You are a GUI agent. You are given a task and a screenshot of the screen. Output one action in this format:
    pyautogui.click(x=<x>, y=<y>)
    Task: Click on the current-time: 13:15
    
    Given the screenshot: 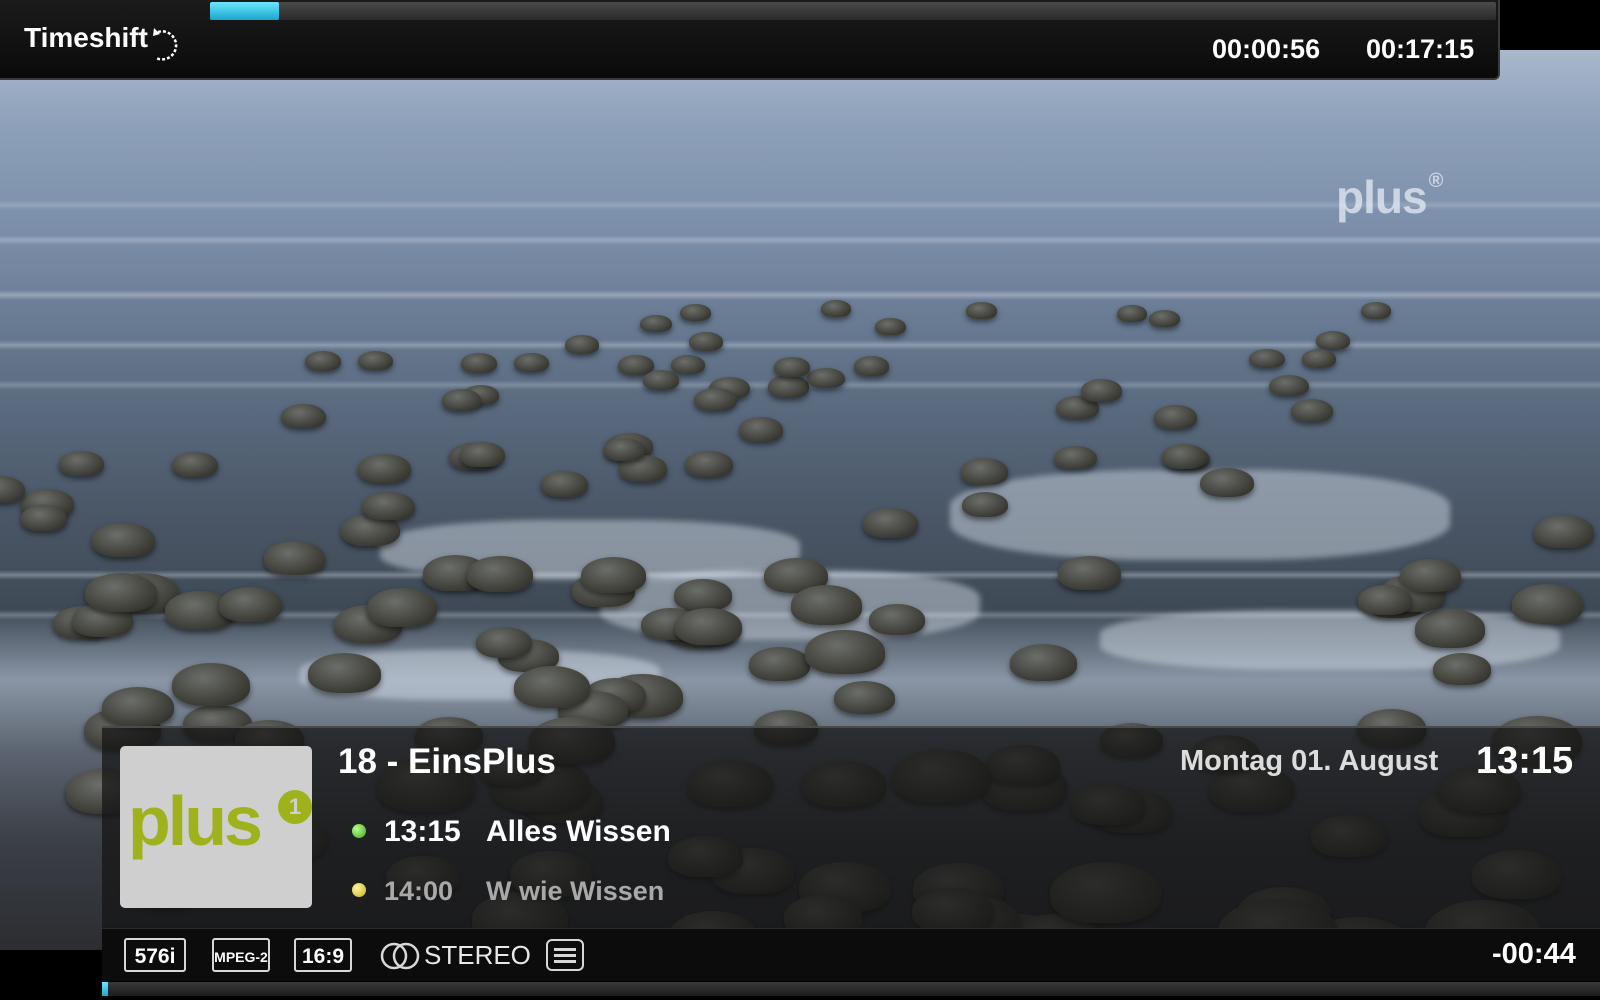 What is the action you would take?
    pyautogui.click(x=1525, y=761)
    